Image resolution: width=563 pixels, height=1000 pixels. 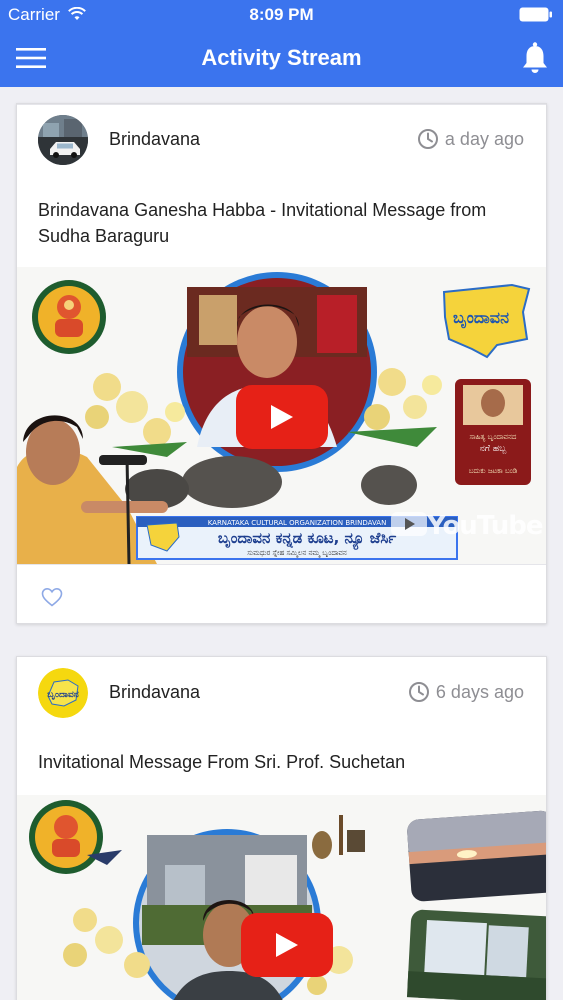 What do you see at coordinates (62, 695) in the screenshot?
I see `avatar-logo-text: ಬೃಂದಾವನ` at bounding box center [62, 695].